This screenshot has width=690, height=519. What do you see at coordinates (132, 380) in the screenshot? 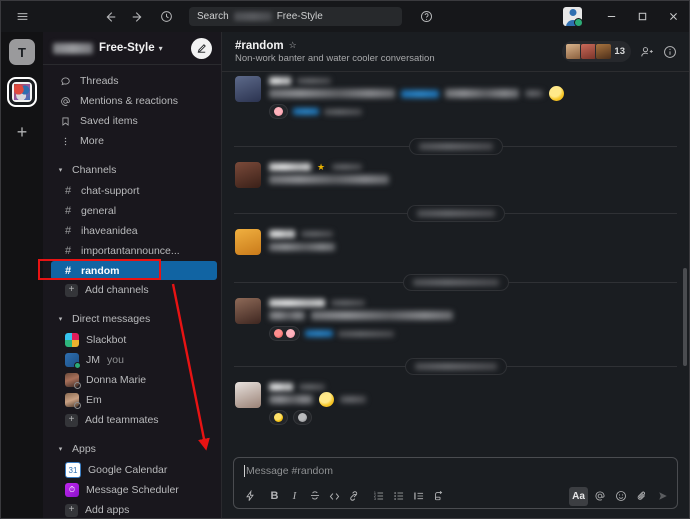
I see `sidebar-dm-donna-marie: Donna Marie` at bounding box center [132, 380].